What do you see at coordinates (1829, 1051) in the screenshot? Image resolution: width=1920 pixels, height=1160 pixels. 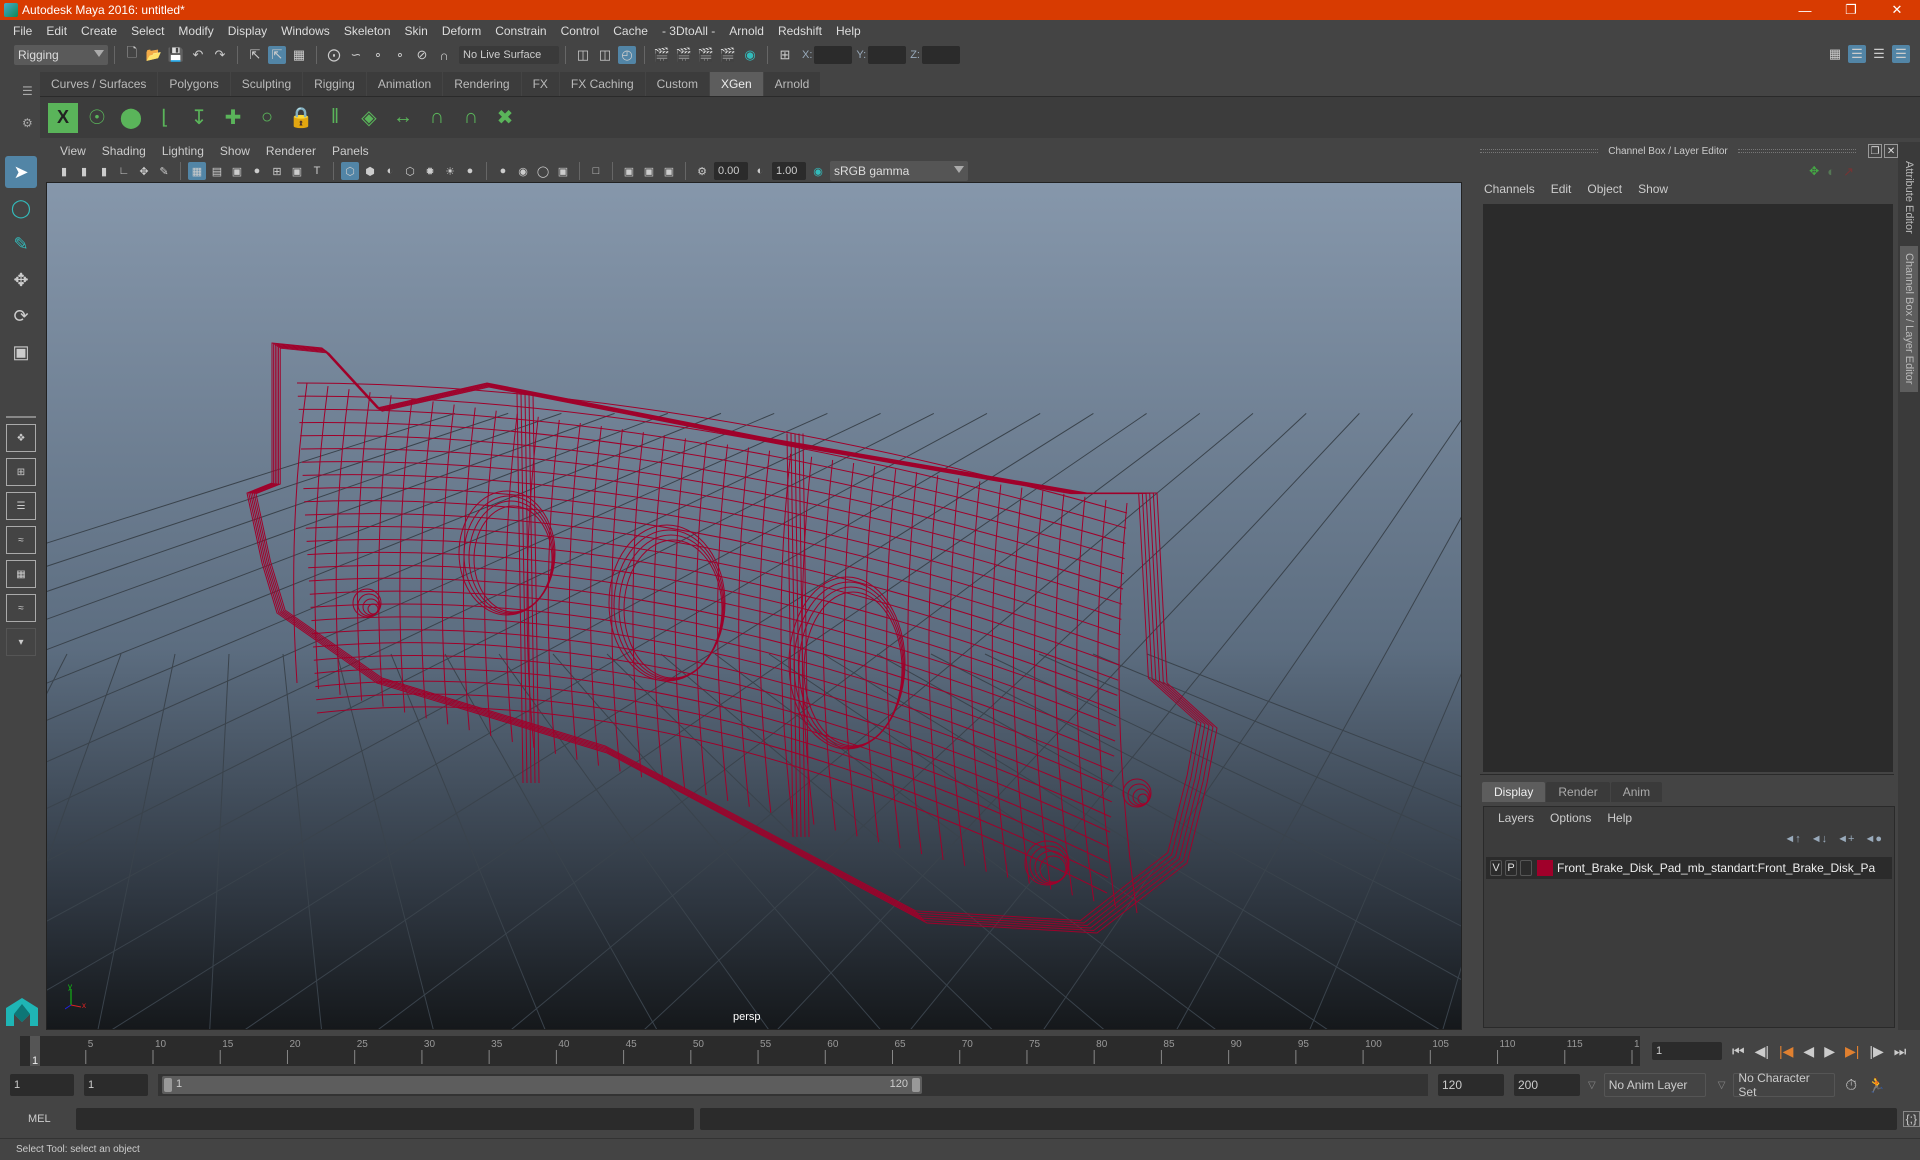 I see `play-forwards-icon: ▶` at bounding box center [1829, 1051].